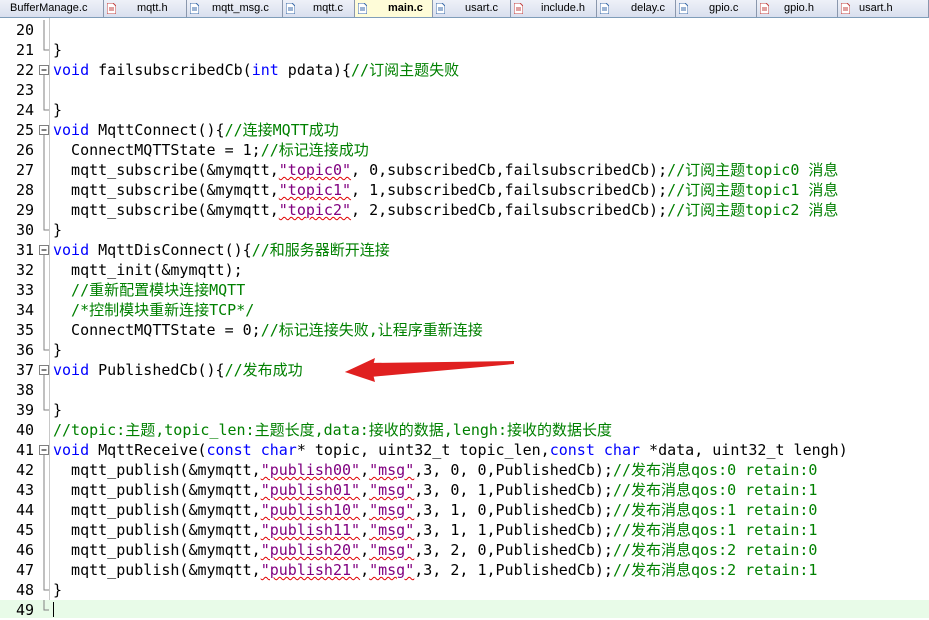 The width and height of the screenshot is (929, 620). Describe the element at coordinates (394, 8) in the screenshot. I see `tab-main-c: main.c` at that location.